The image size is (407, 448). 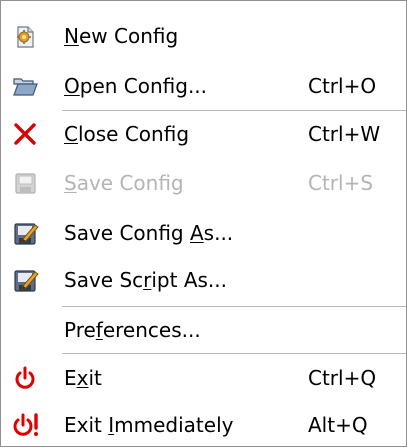 I want to click on menu-item-label: Close Config, so click(x=127, y=134).